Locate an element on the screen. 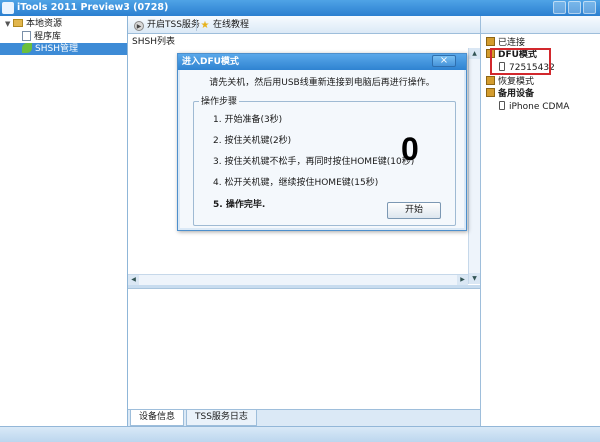 The height and width of the screenshot is (442, 600). device-item-iphone-cdma: iPhone CDMA is located at coordinates (534, 107).